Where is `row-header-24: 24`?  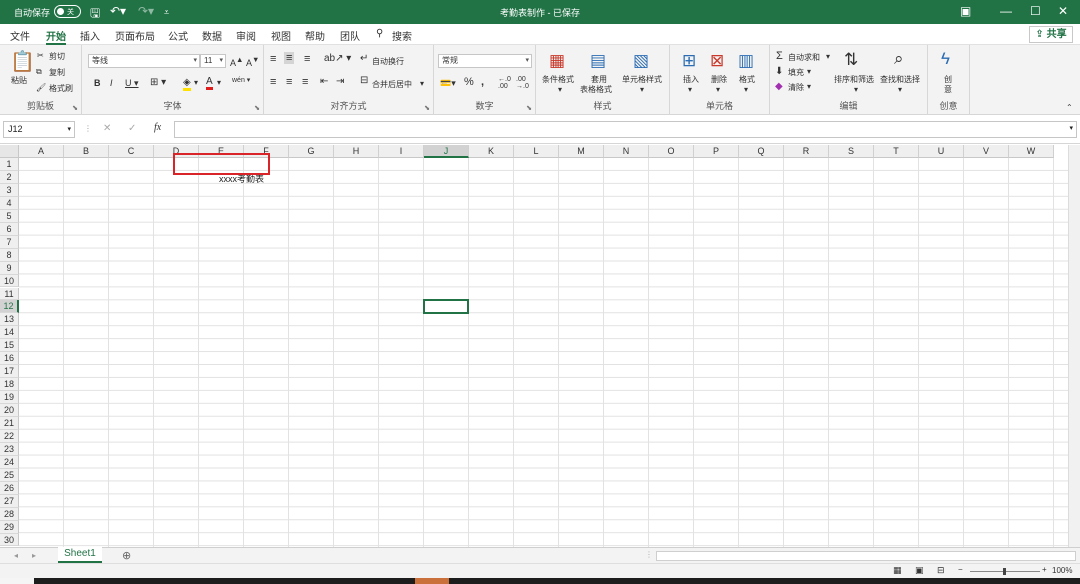
row-header-24: 24 is located at coordinates (9, 462).